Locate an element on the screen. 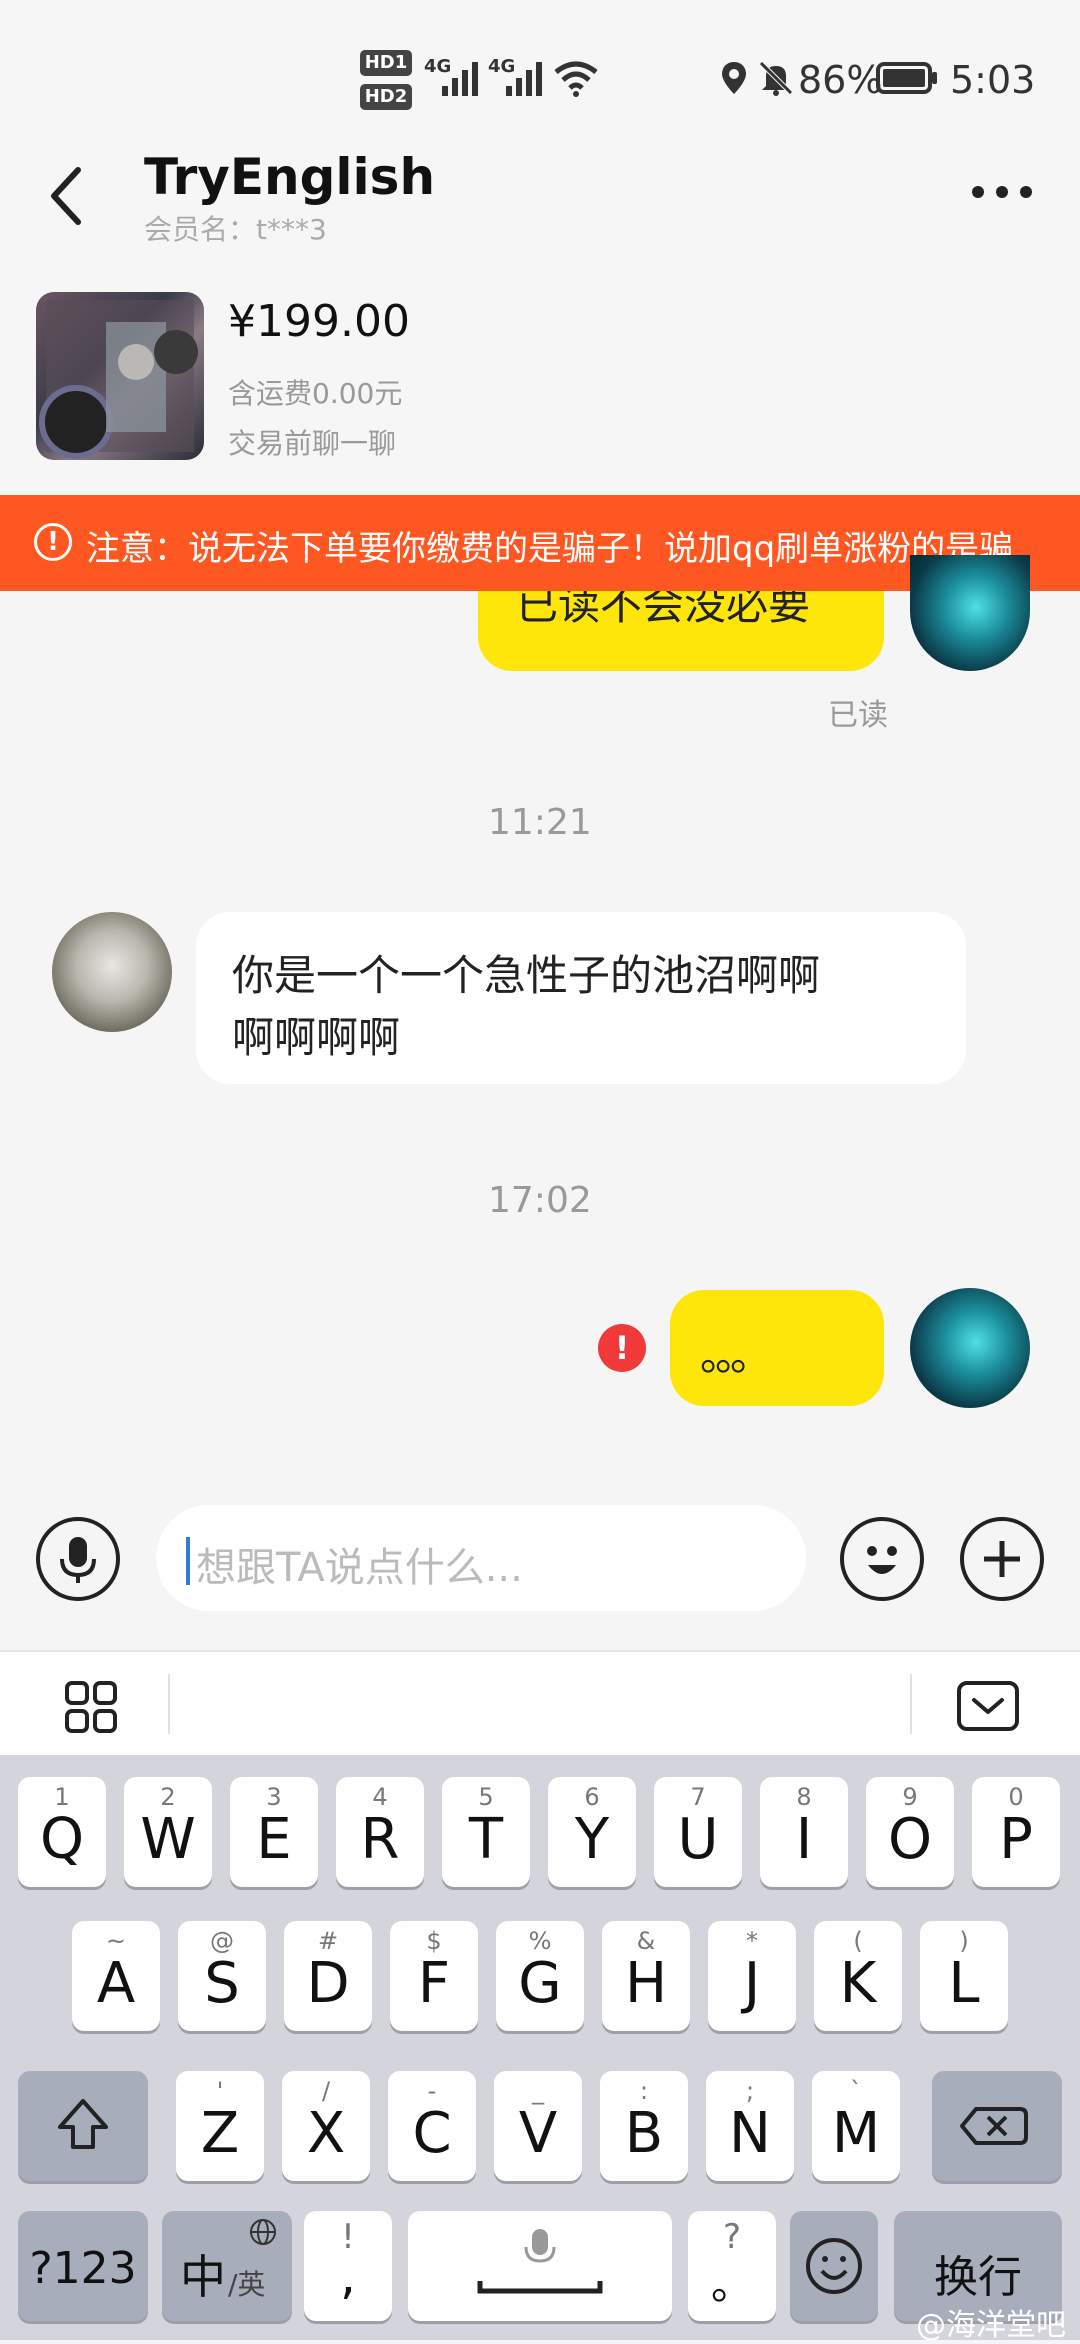 This screenshot has width=1080, height=2344. message-bubble-received: 你是一个一个急性子的池沼啊啊 啊啊啊啊 is located at coordinates (581, 998).